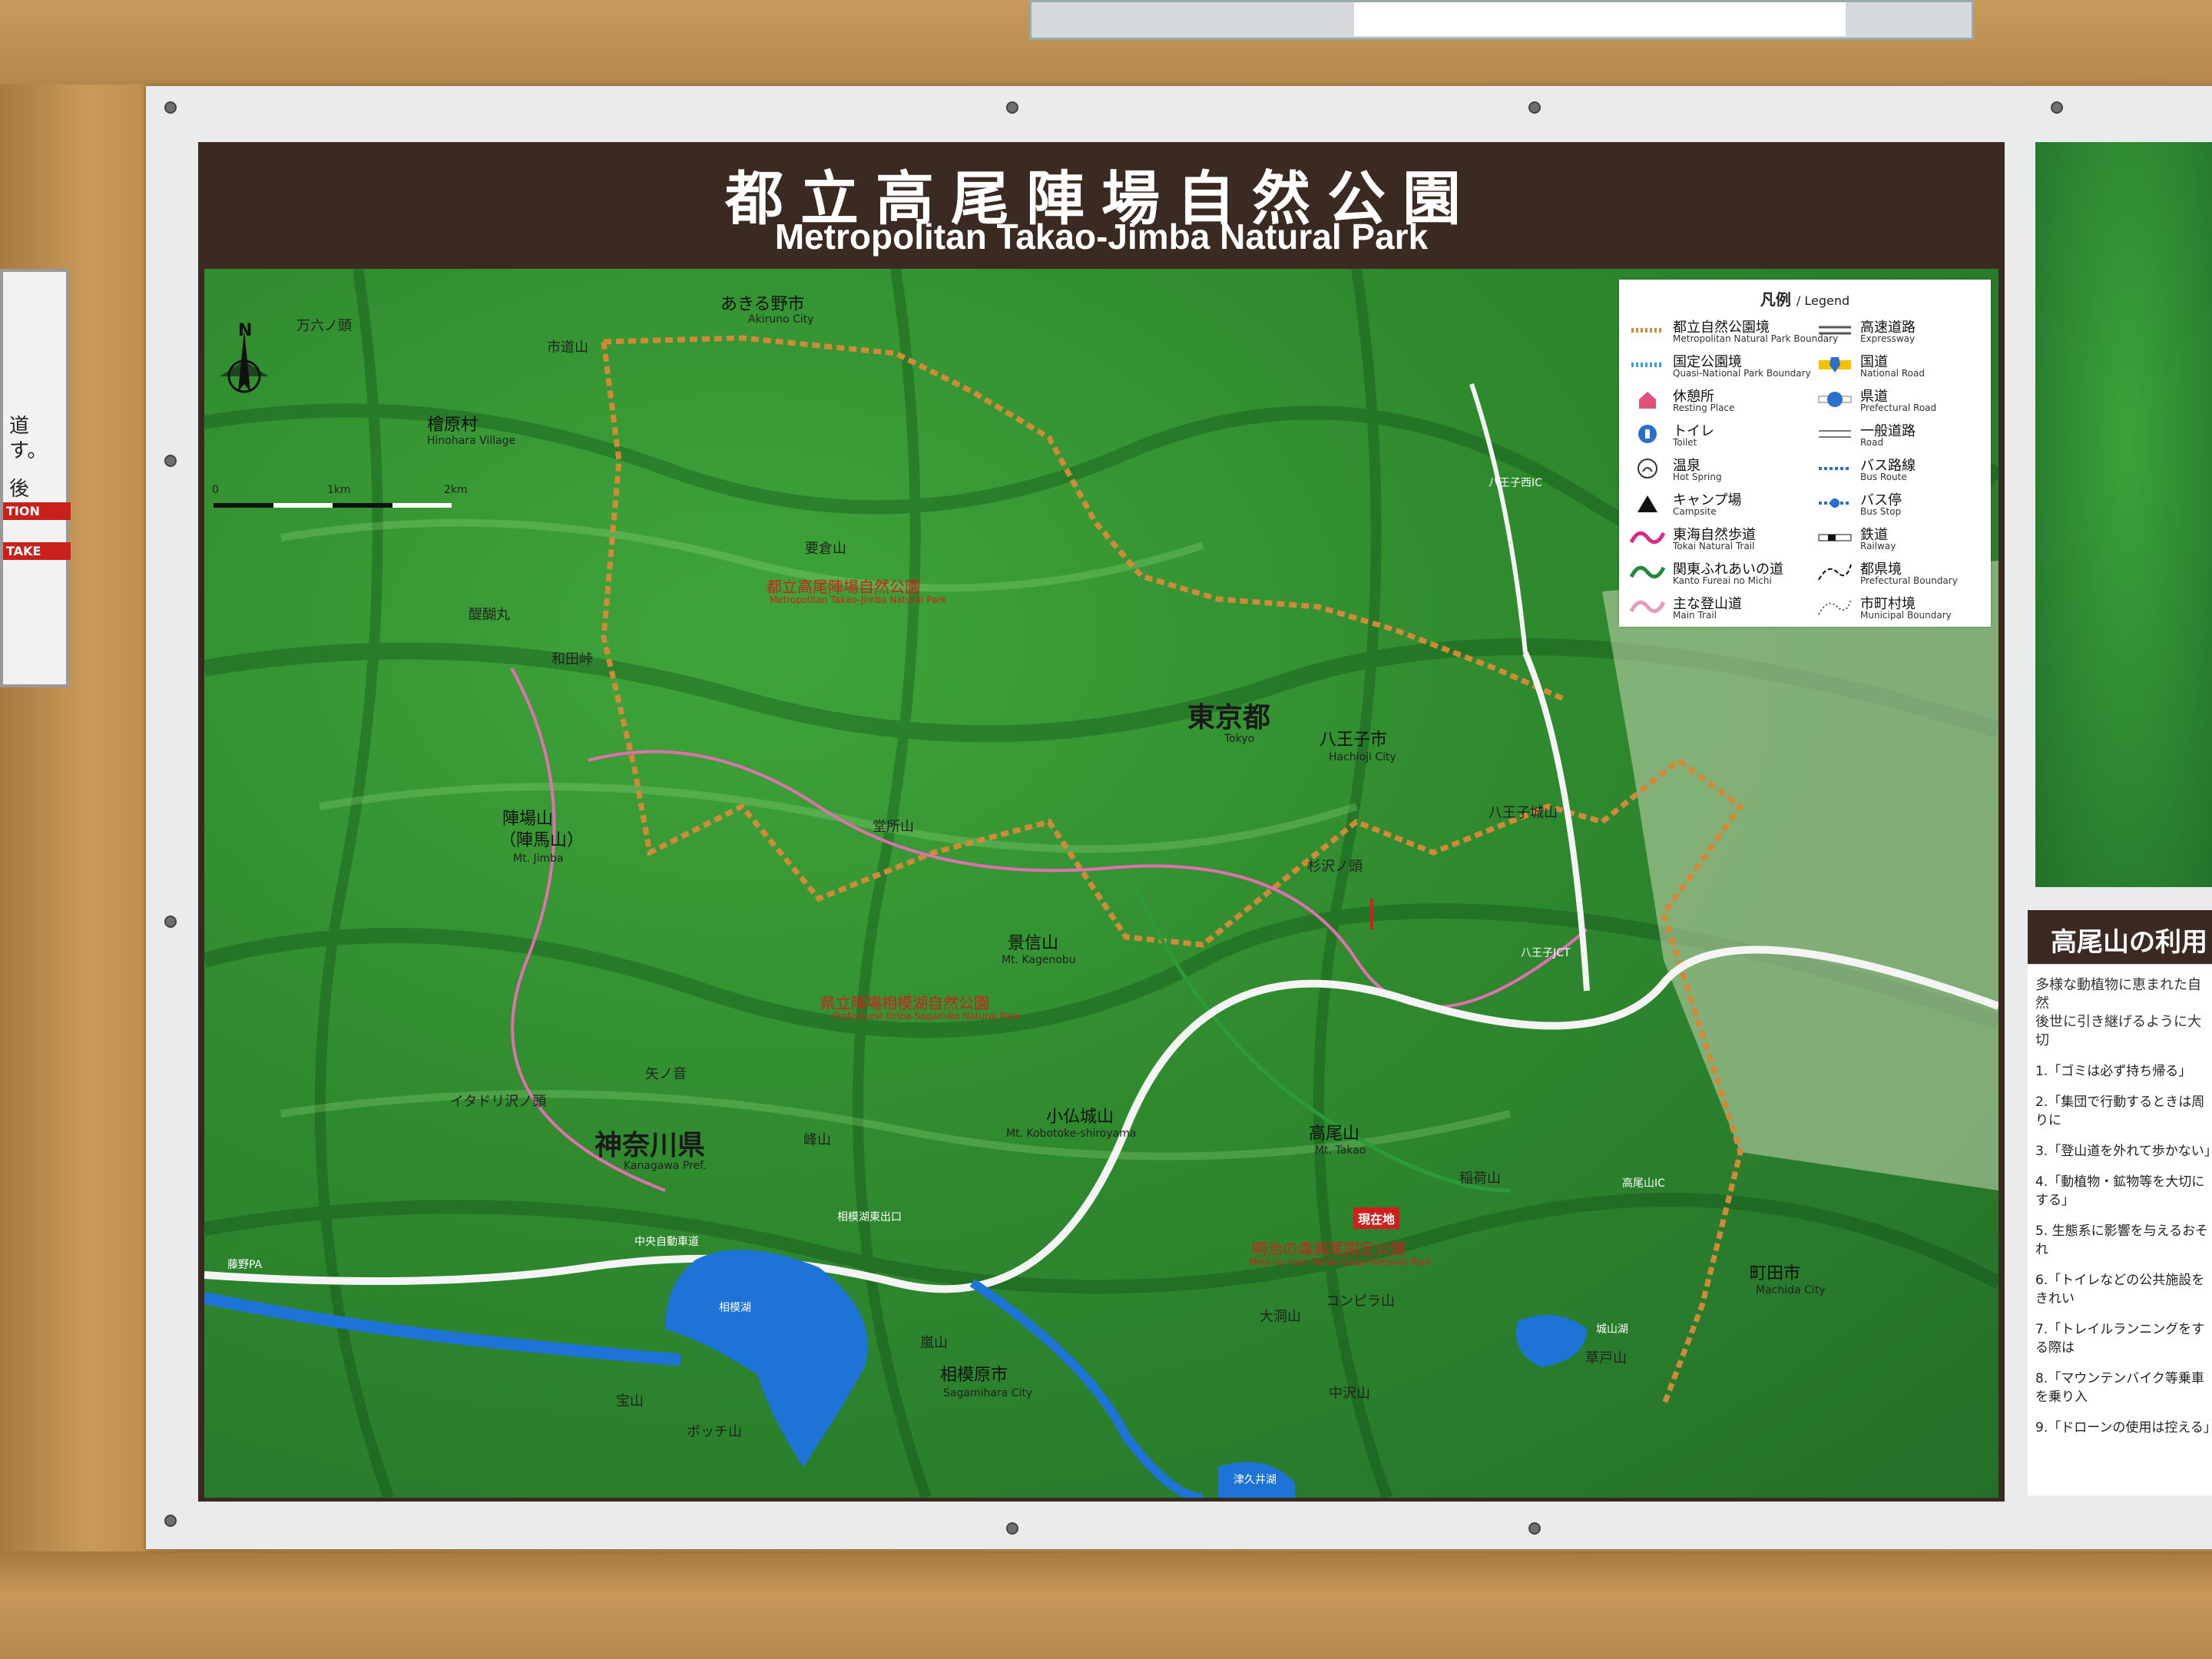 This screenshot has height=1659, width=2212. Describe the element at coordinates (762, 305) in the screenshot. I see `place-akiruno: あきる野市` at that location.